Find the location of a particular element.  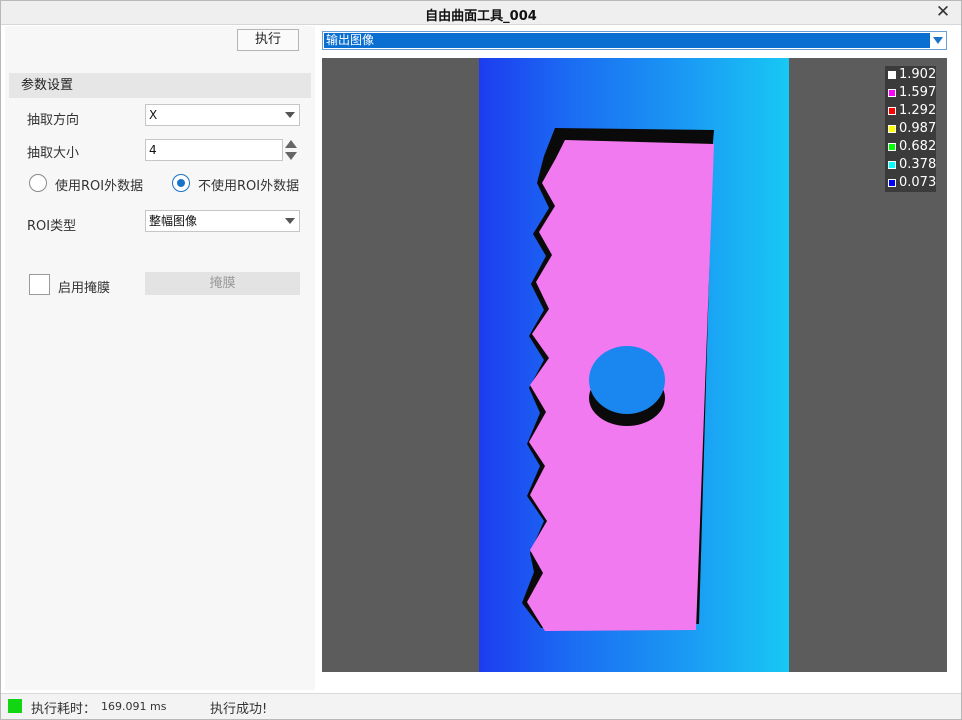

extract-size-input: 4 is located at coordinates (214, 150).